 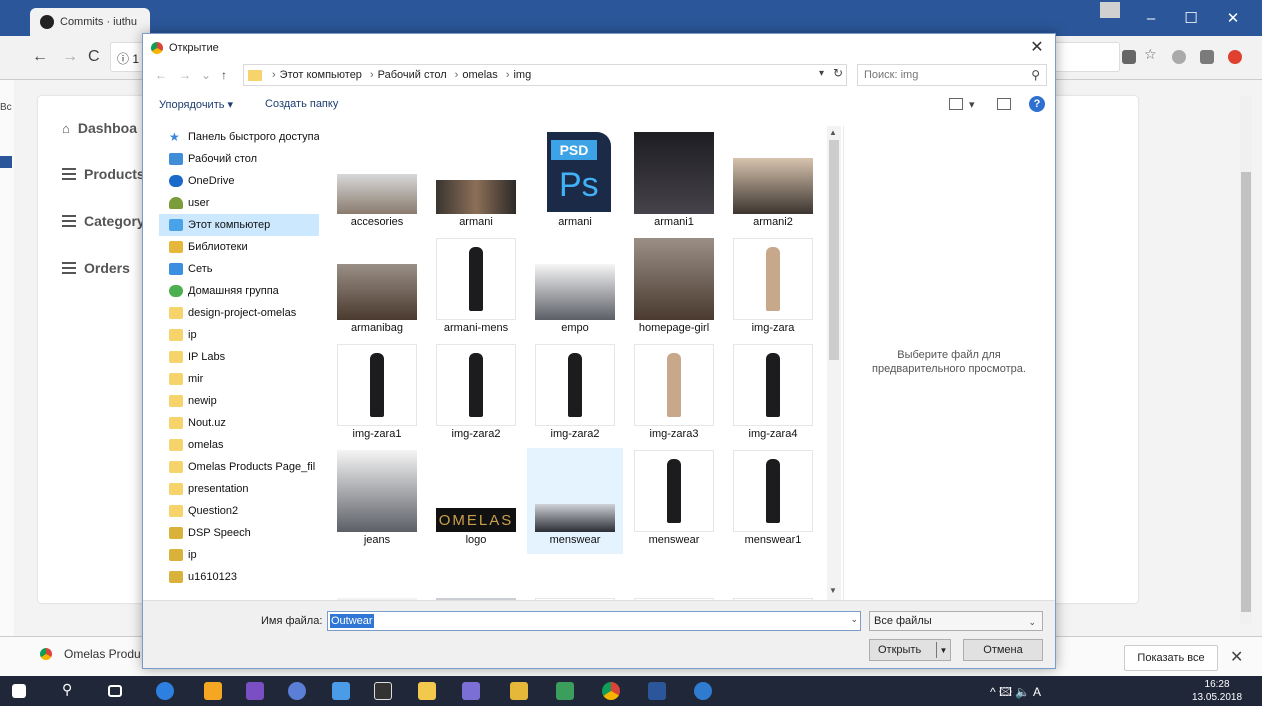 What do you see at coordinates (377, 289) in the screenshot?
I see `file-item: armanibag` at bounding box center [377, 289].